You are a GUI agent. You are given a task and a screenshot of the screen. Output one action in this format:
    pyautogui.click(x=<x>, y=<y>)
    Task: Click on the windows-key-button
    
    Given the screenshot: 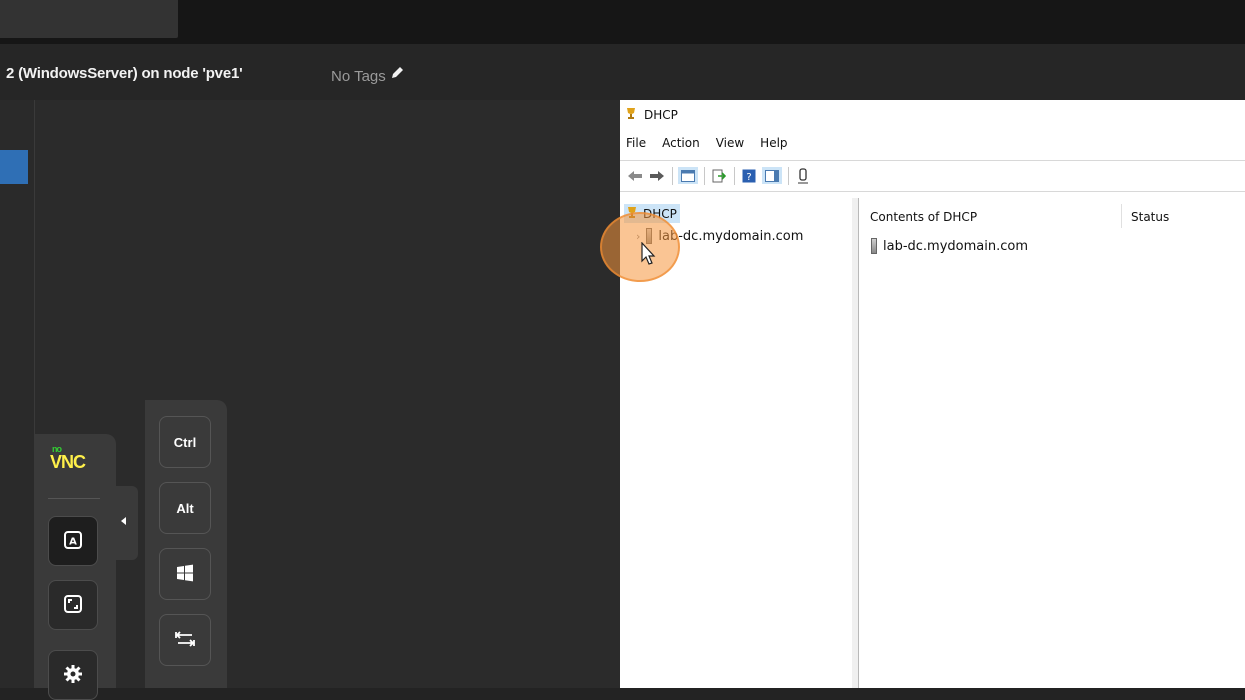 What is the action you would take?
    pyautogui.click(x=185, y=574)
    